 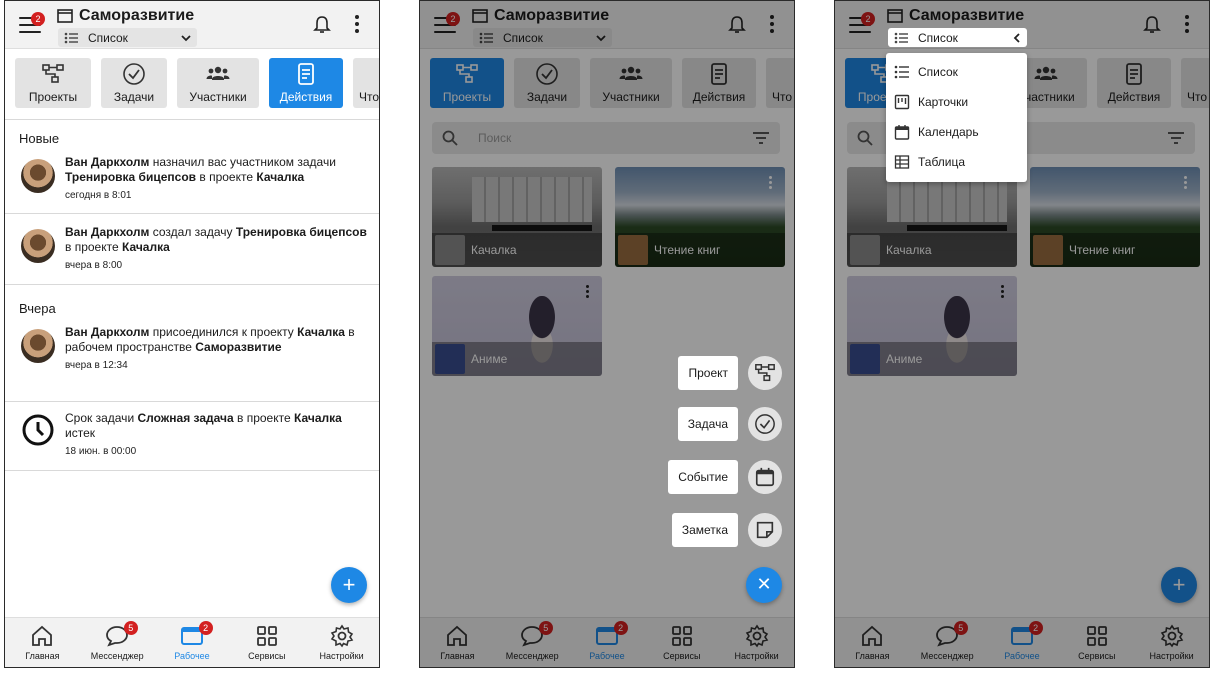 I want to click on section-new: Новые, so click(x=39, y=138).